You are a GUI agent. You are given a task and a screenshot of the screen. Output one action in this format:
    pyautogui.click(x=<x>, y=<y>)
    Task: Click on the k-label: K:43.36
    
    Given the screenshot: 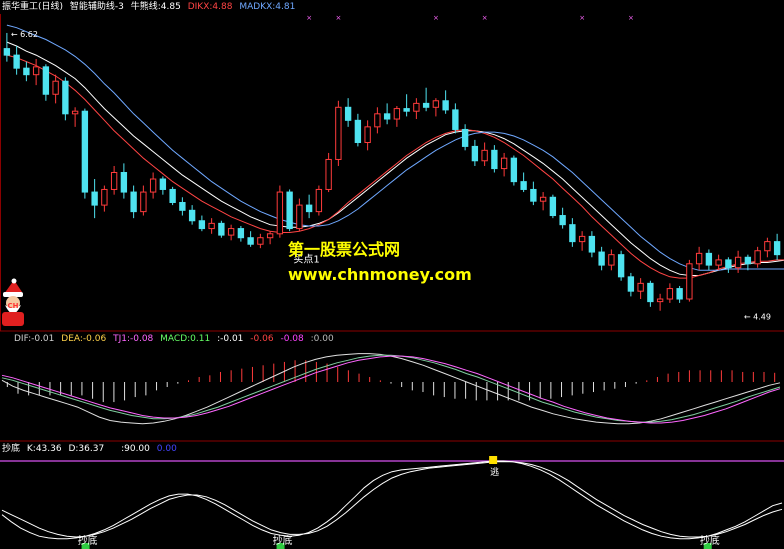 What is the action you would take?
    pyautogui.click(x=44, y=449)
    